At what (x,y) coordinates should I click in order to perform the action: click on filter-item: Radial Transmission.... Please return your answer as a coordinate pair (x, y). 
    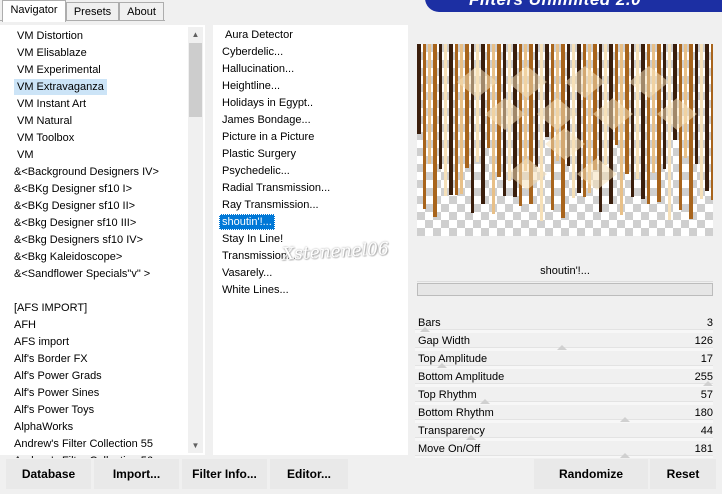
    Looking at the image, I should click on (276, 188).